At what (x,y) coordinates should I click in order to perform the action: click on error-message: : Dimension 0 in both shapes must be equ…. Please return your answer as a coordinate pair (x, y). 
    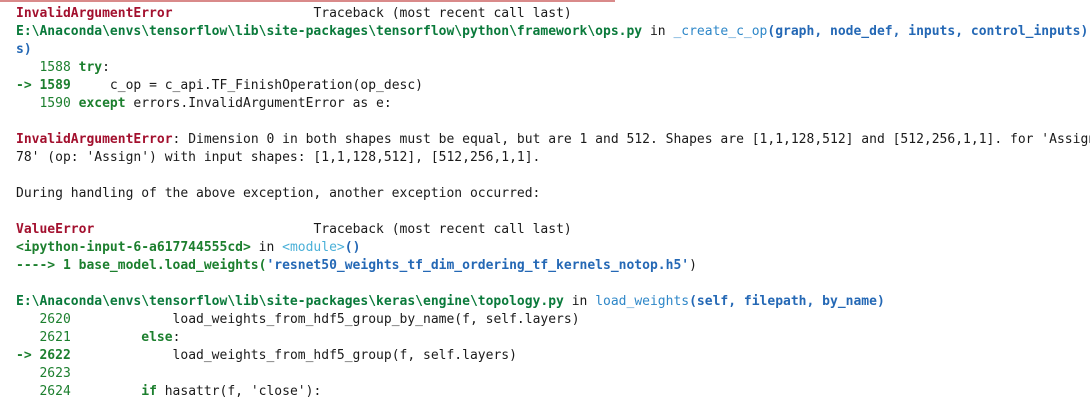
    Looking at the image, I should click on (631, 139).